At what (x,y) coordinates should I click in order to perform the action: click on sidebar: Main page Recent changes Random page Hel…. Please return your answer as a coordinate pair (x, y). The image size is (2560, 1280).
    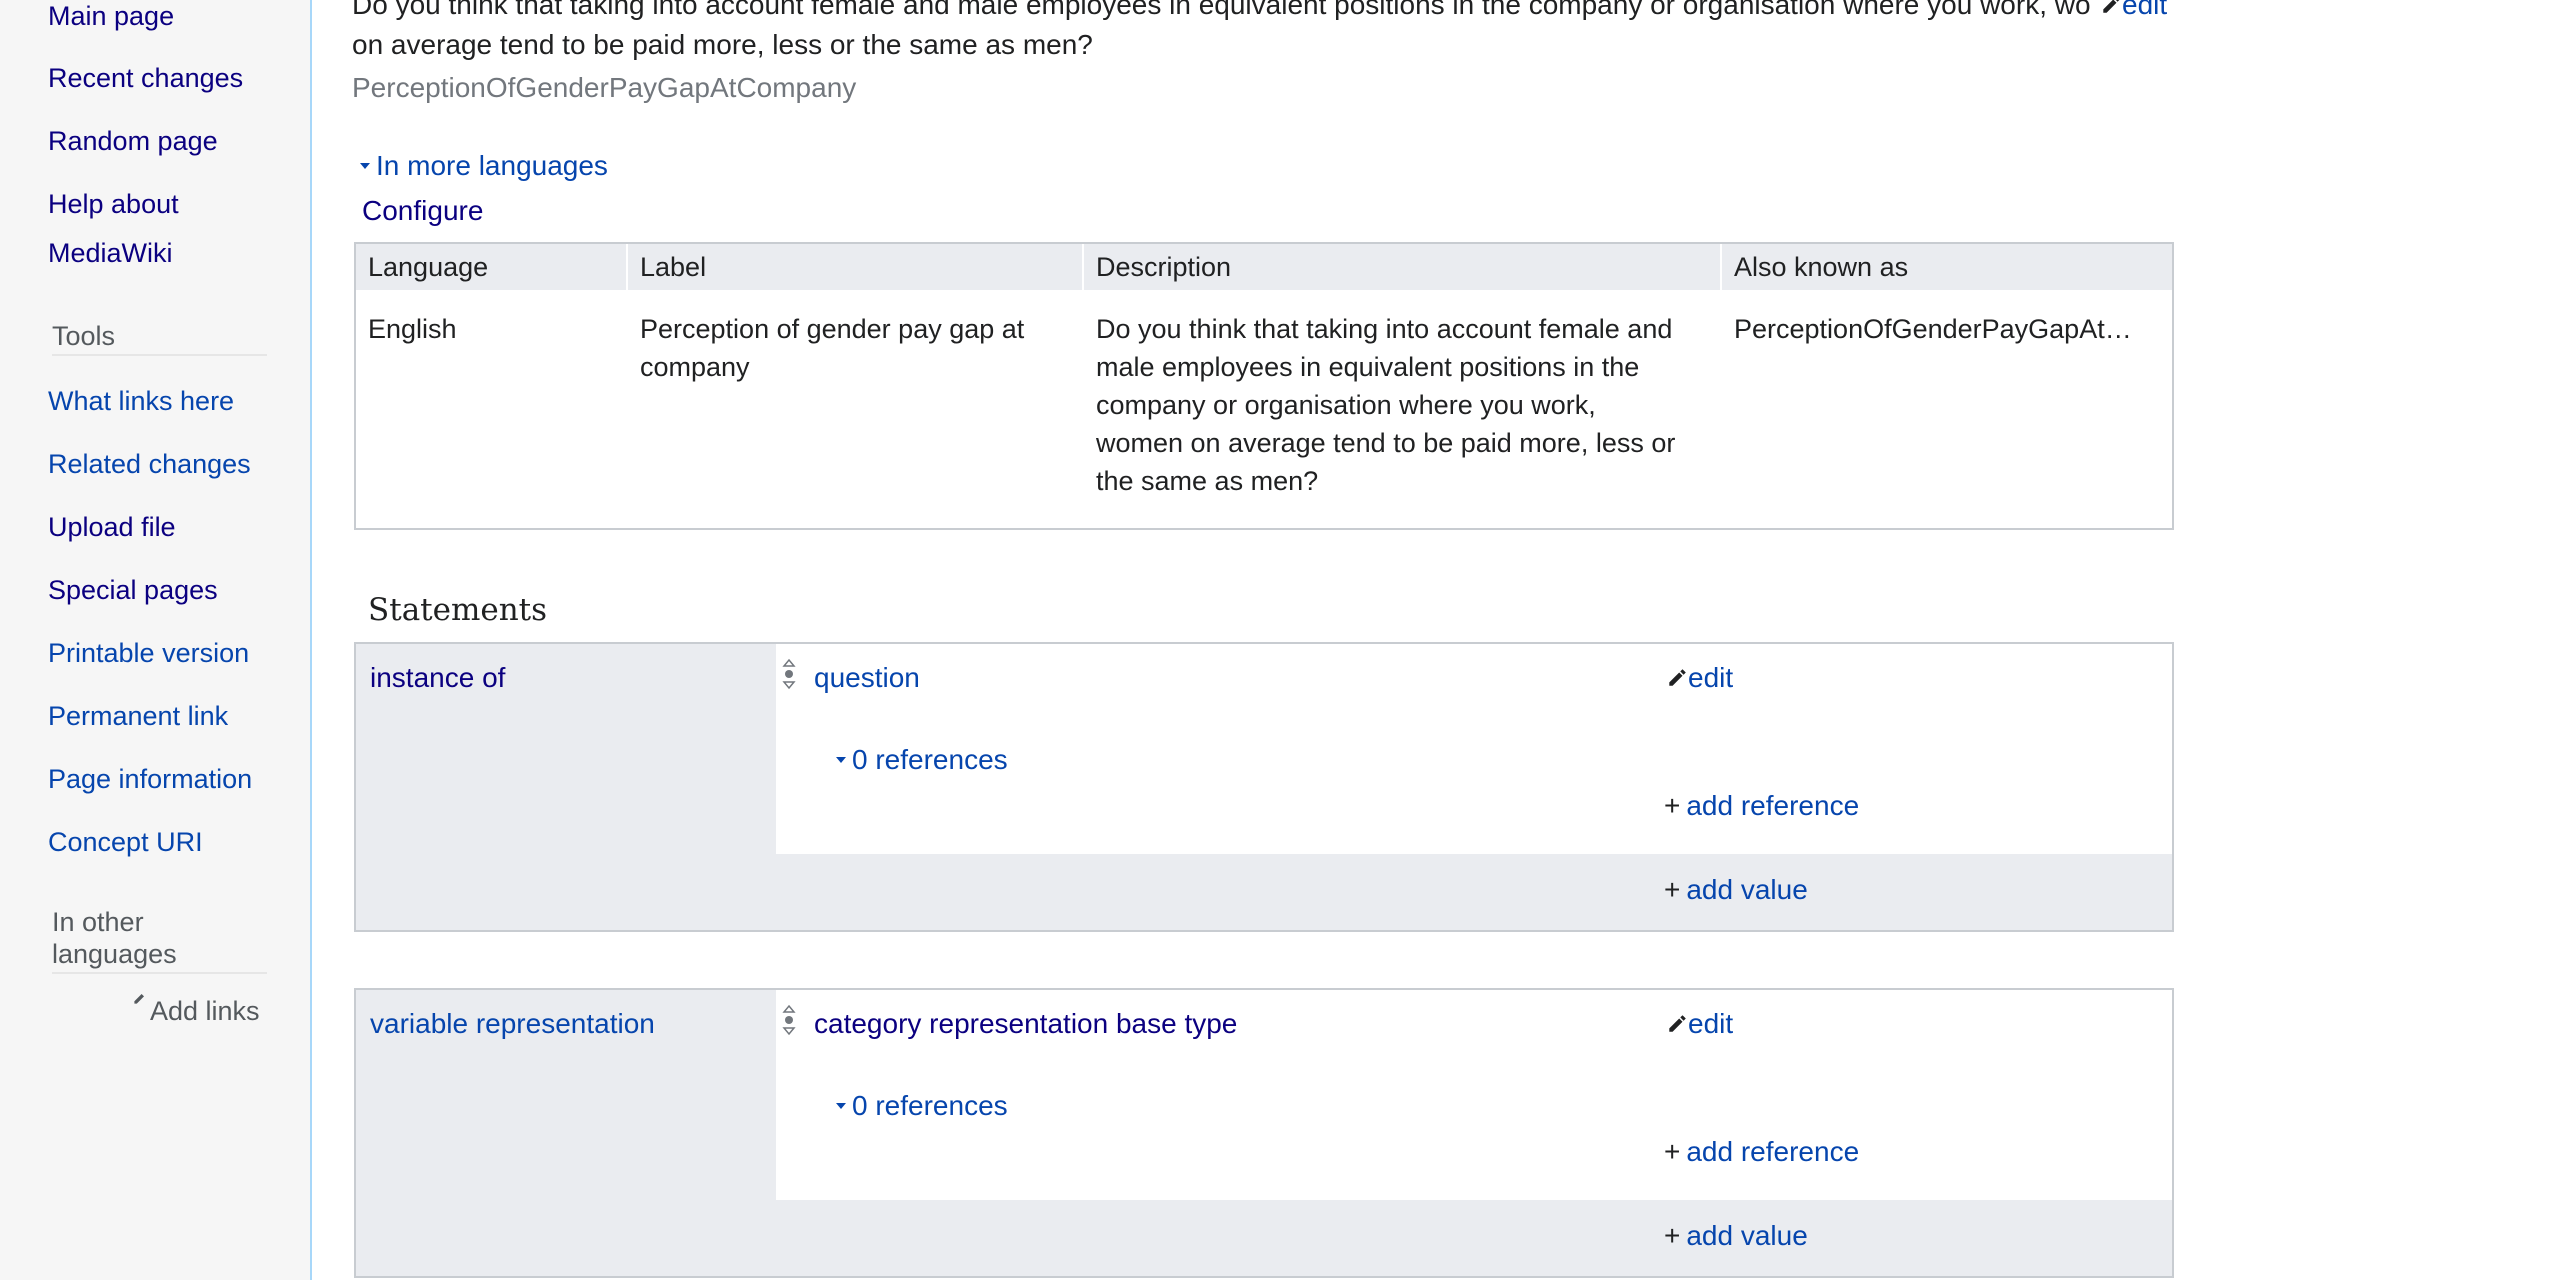
    Looking at the image, I should click on (156, 640).